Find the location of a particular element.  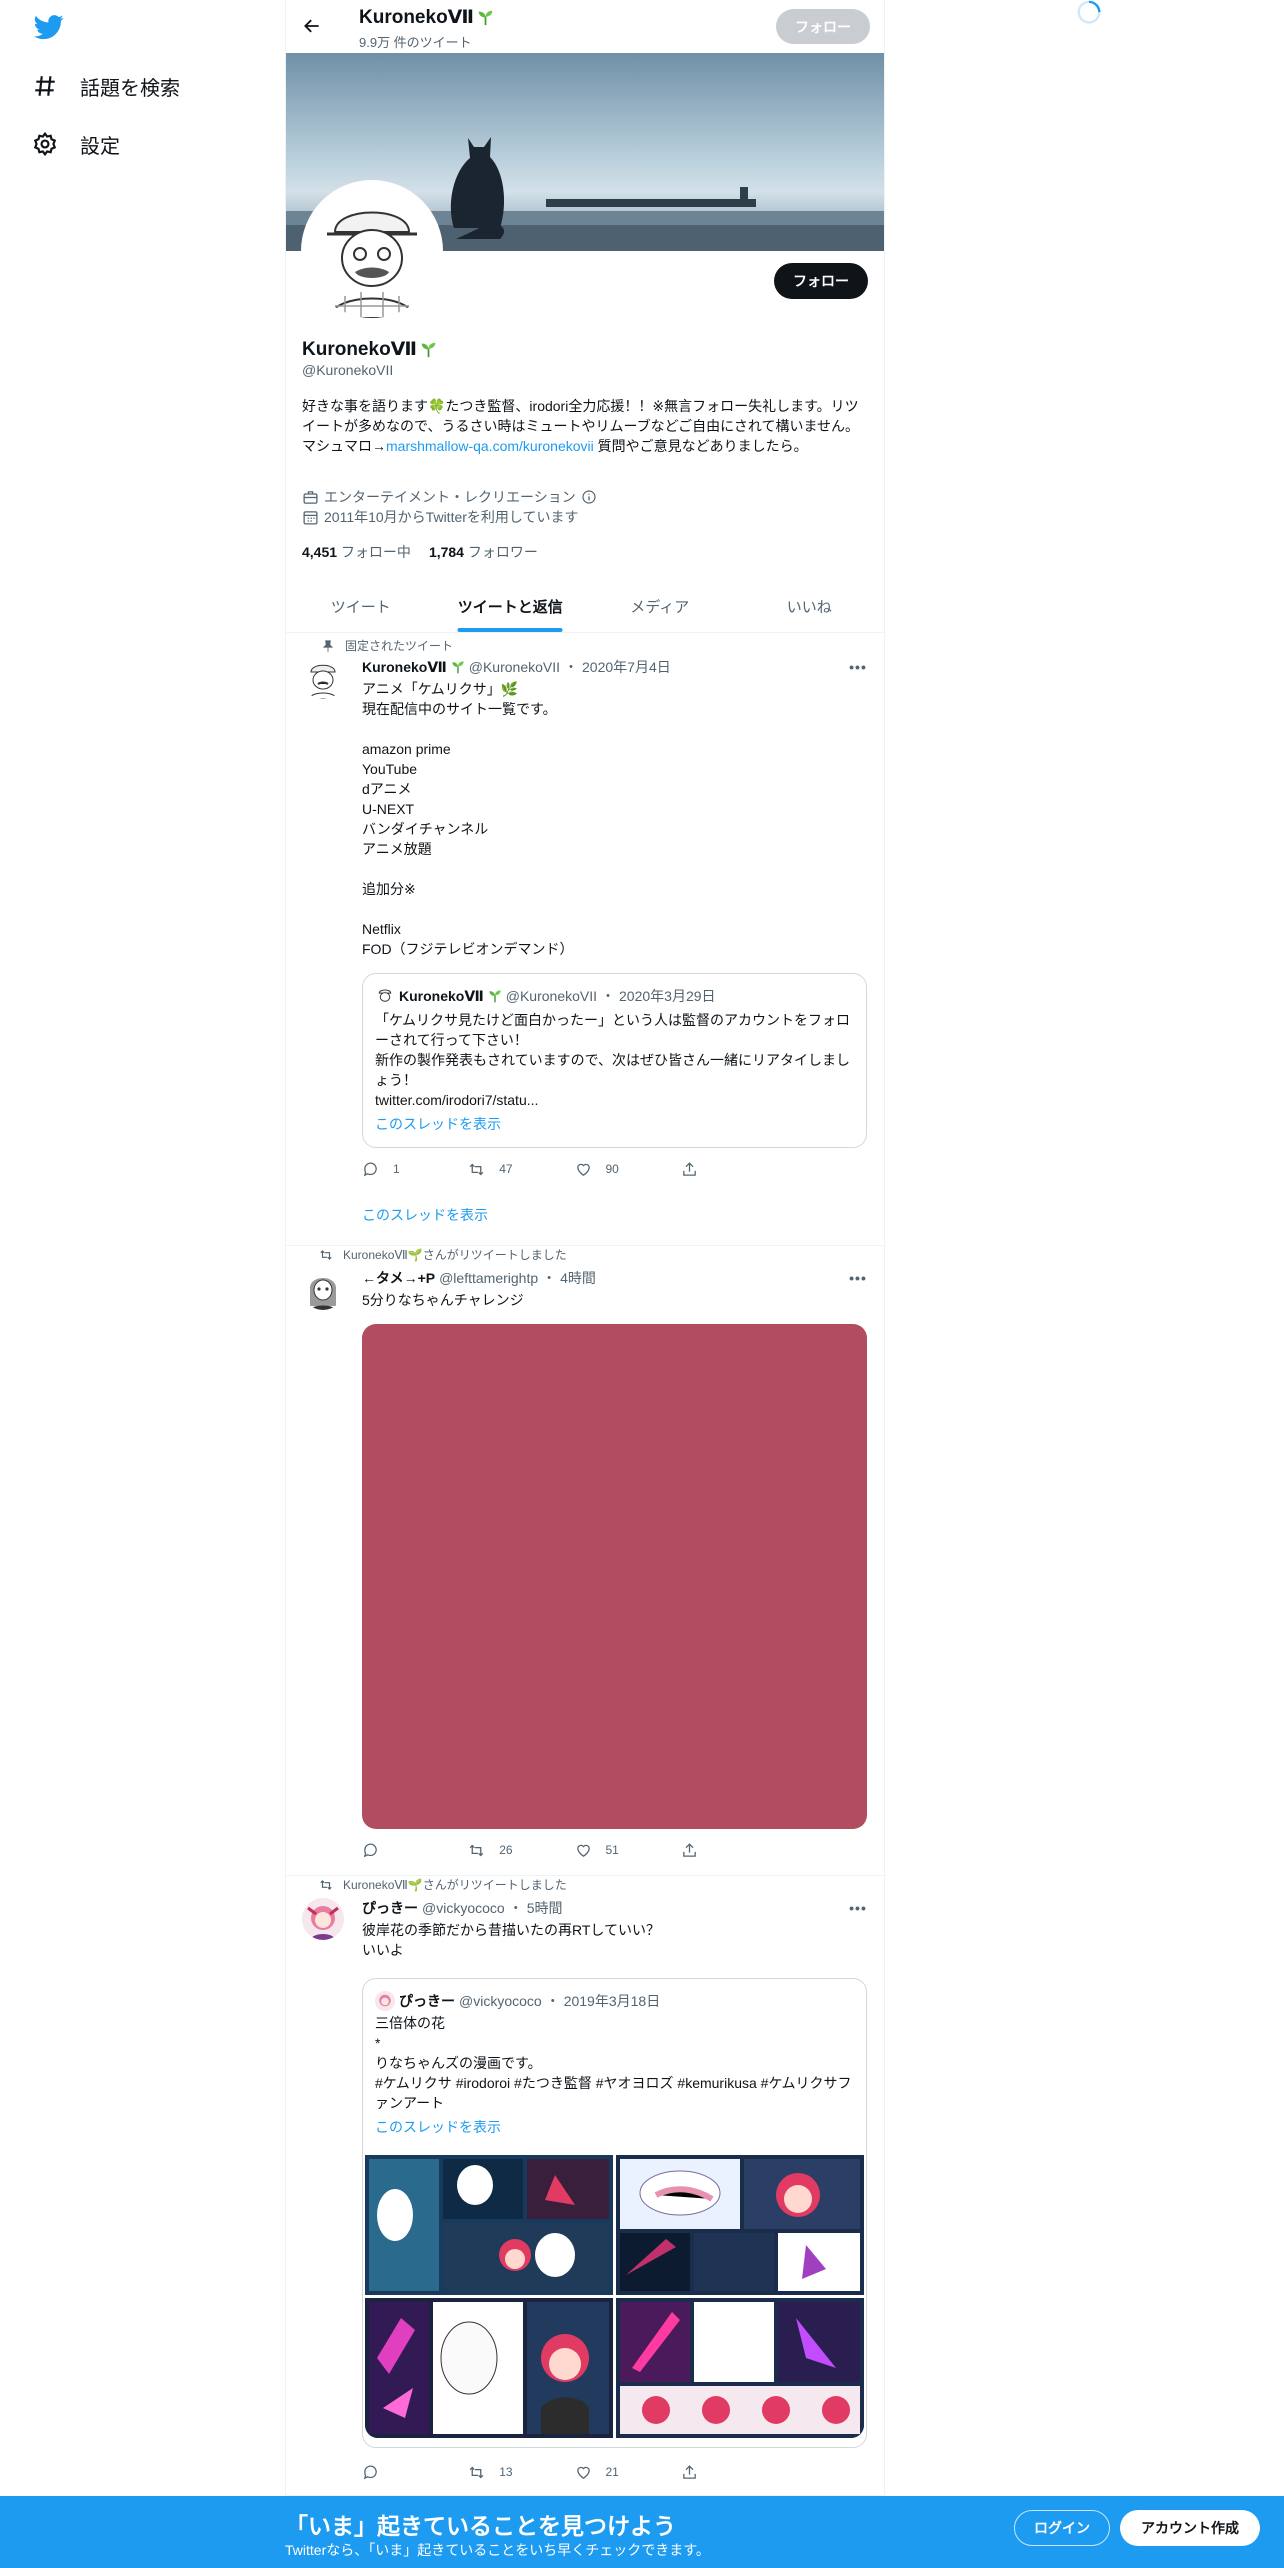

back-button is located at coordinates (312, 26).